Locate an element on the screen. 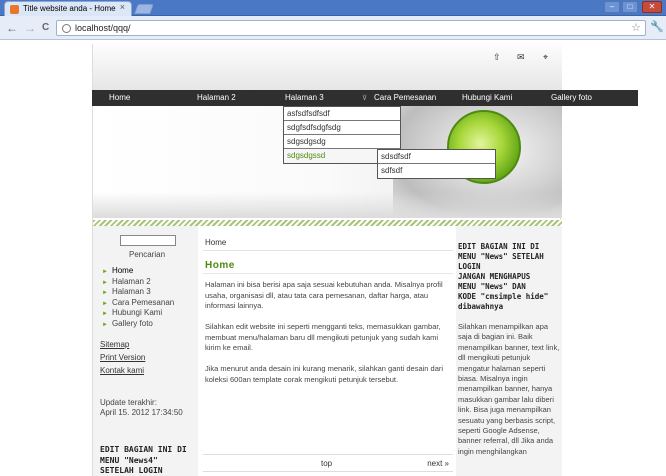  tab-close-icon: × is located at coordinates (122, 7).